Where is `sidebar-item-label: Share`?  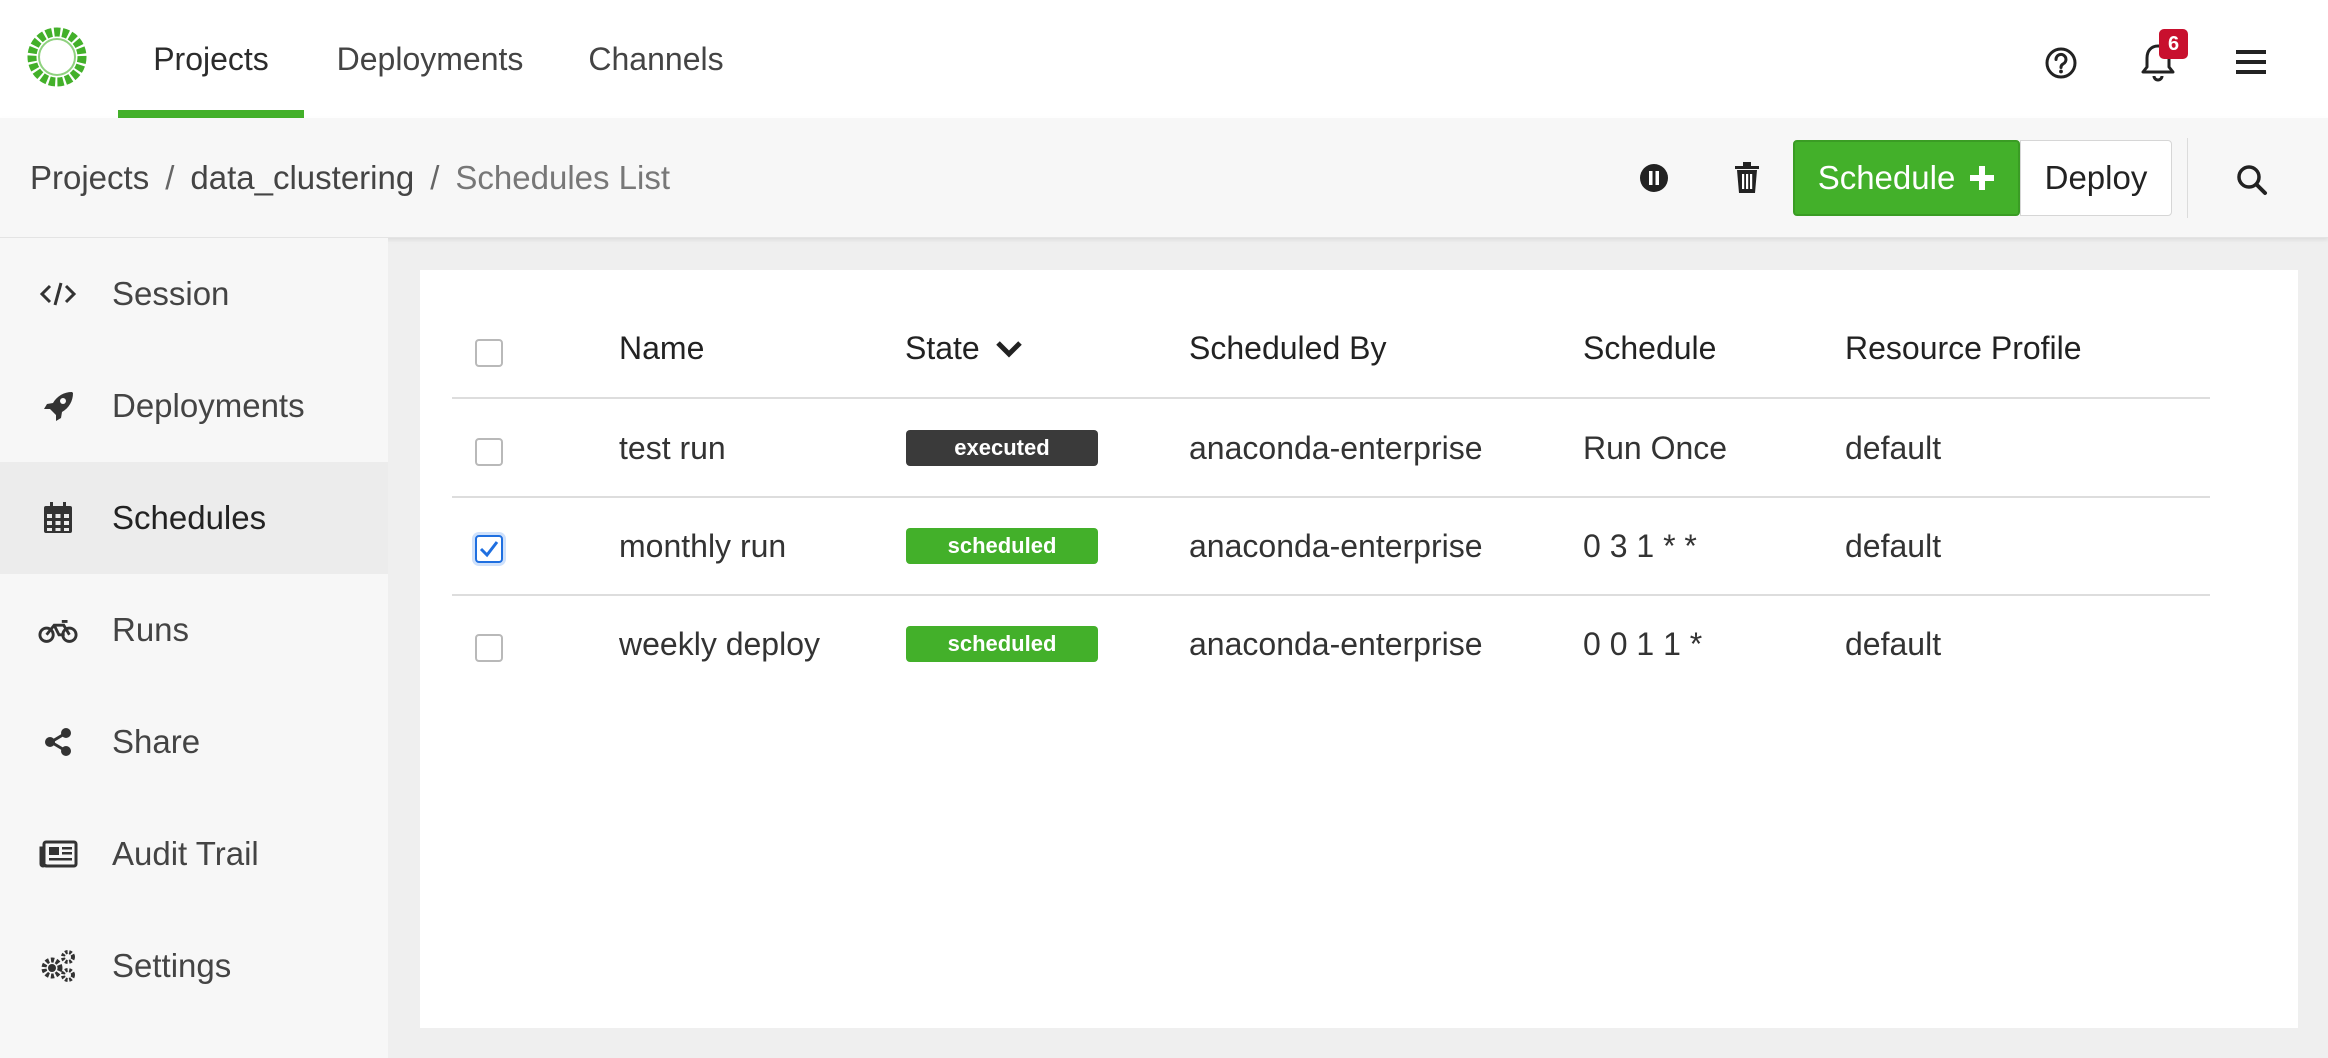 sidebar-item-label: Share is located at coordinates (156, 741).